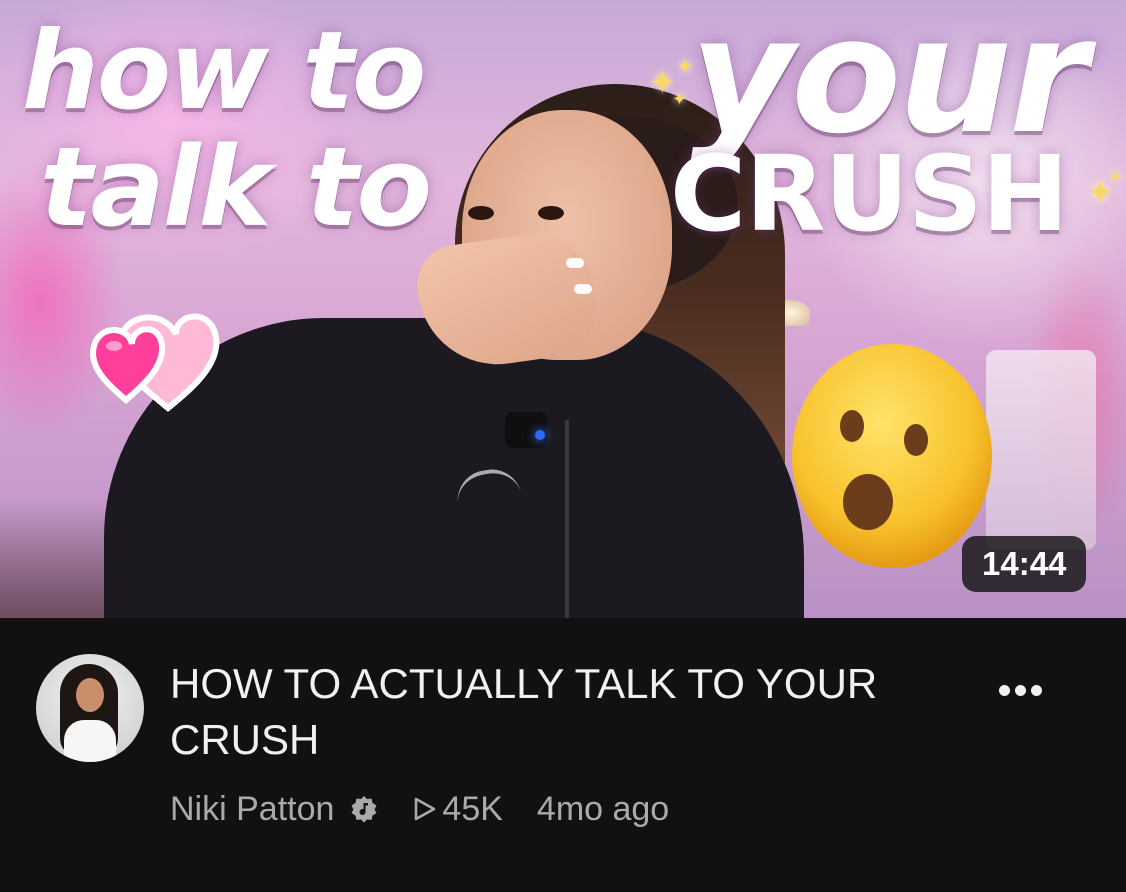 The height and width of the screenshot is (892, 1126). What do you see at coordinates (869, 194) in the screenshot?
I see `overlay-text-crush: CRUSH` at bounding box center [869, 194].